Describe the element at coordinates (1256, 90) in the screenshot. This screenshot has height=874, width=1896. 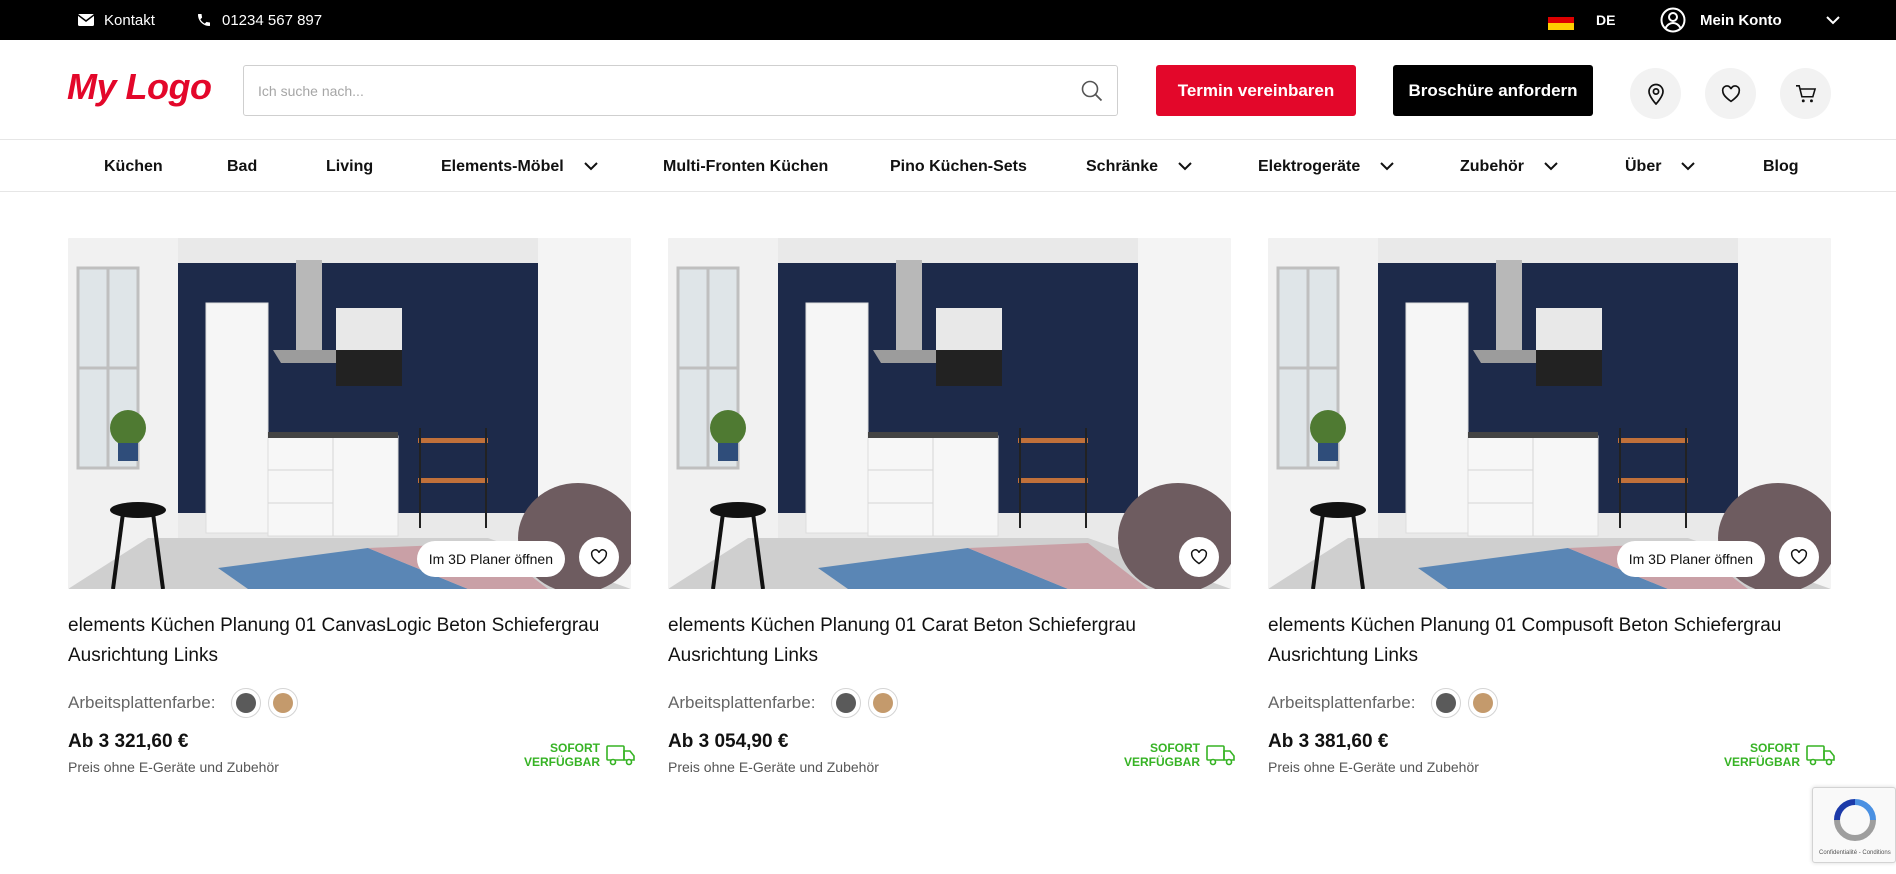
I see `appointment-button: Termin vereinbaren` at that location.